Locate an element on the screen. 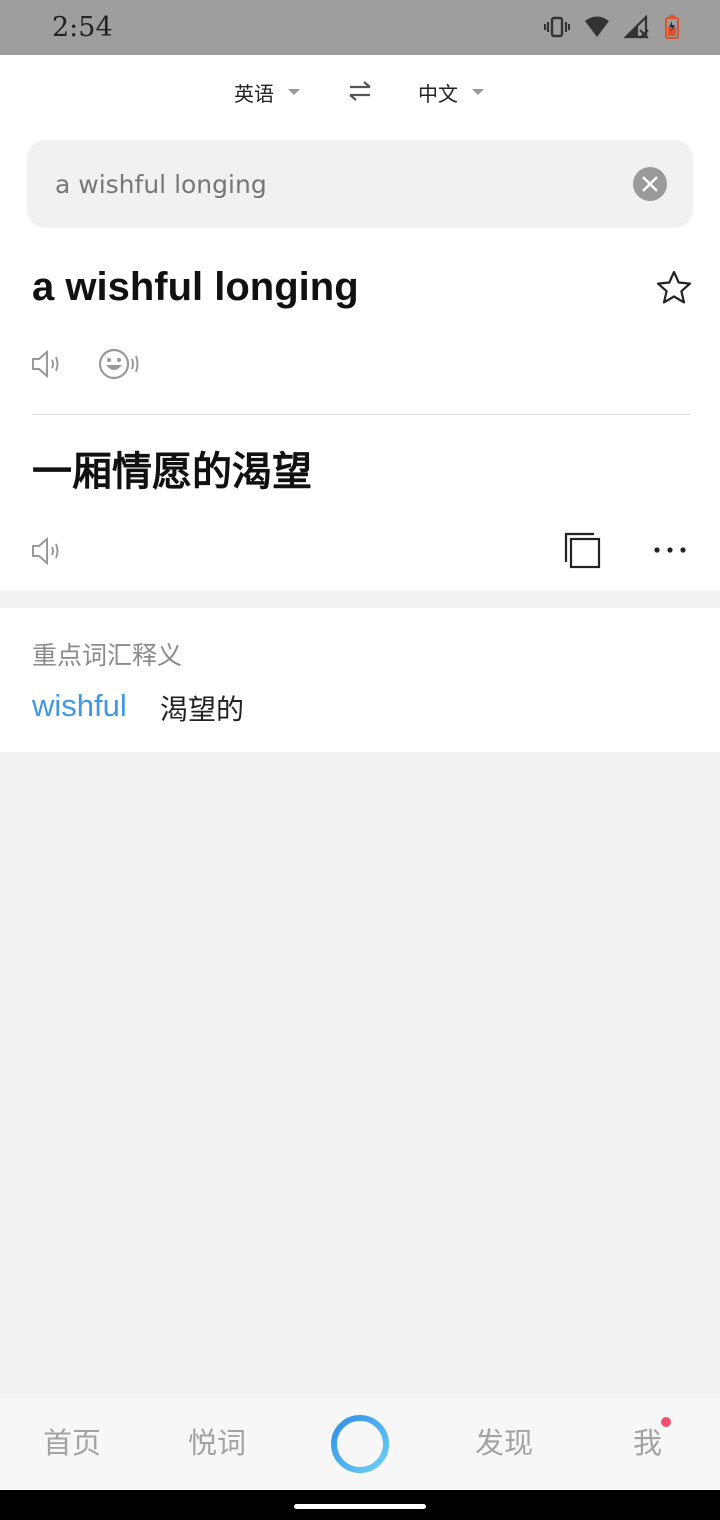 The width and height of the screenshot is (720, 1520). translation-text: 一厢情愿的渴望 is located at coordinates (172, 472).